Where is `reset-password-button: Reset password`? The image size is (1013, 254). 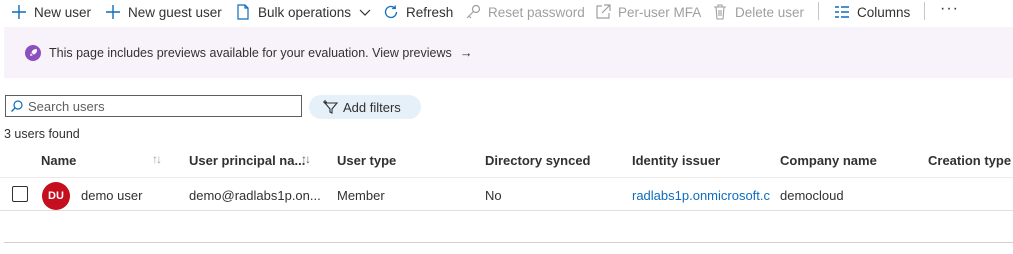 reset-password-button: Reset password is located at coordinates (524, 12).